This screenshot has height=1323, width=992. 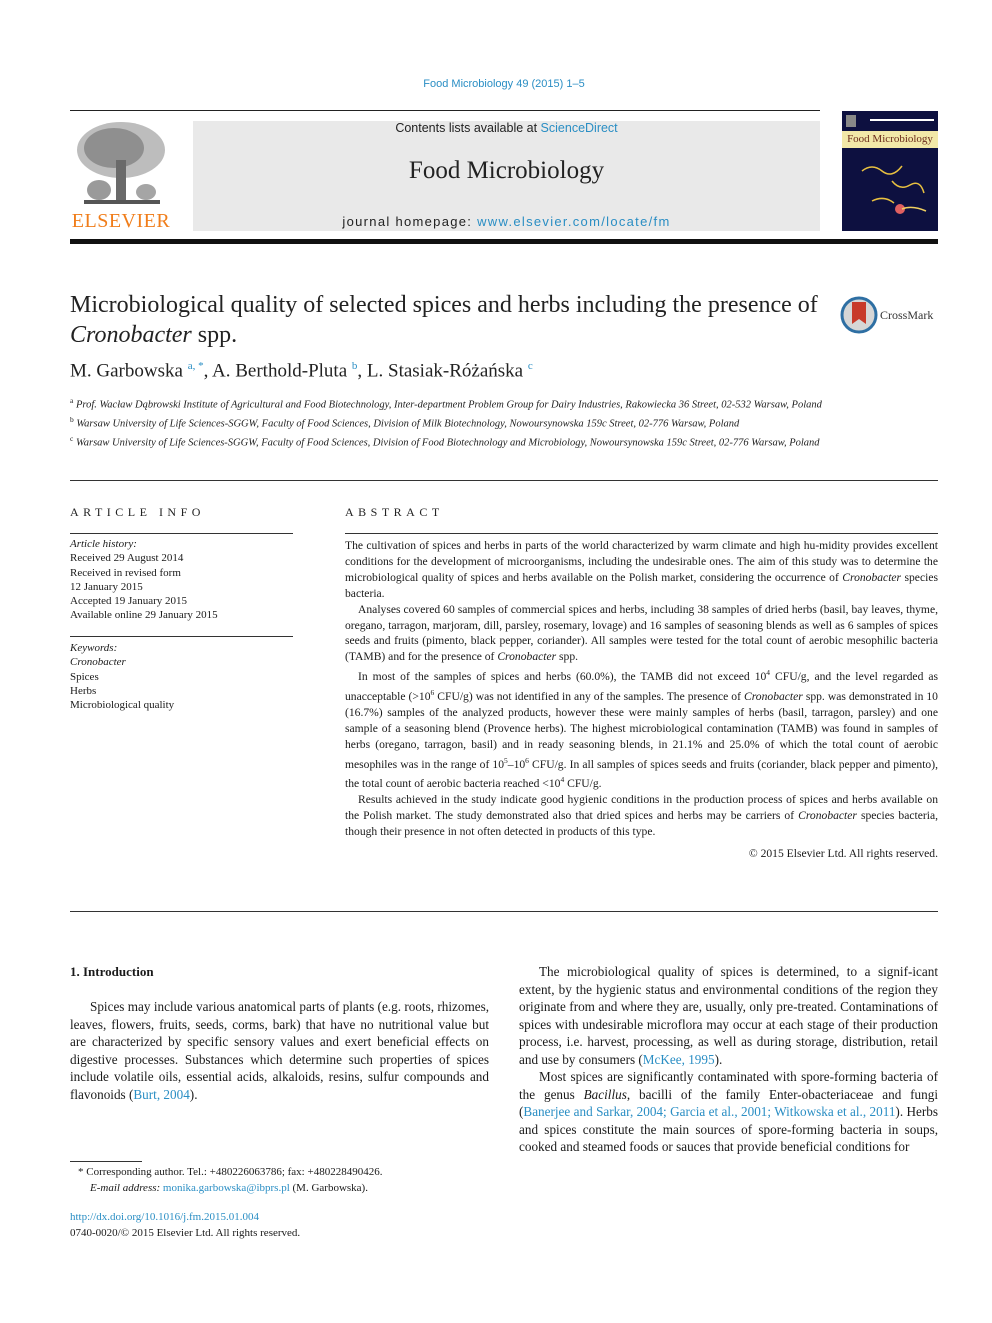 What do you see at coordinates (144, 615) in the screenshot?
I see `history-item: Available online 29 January 2015` at bounding box center [144, 615].